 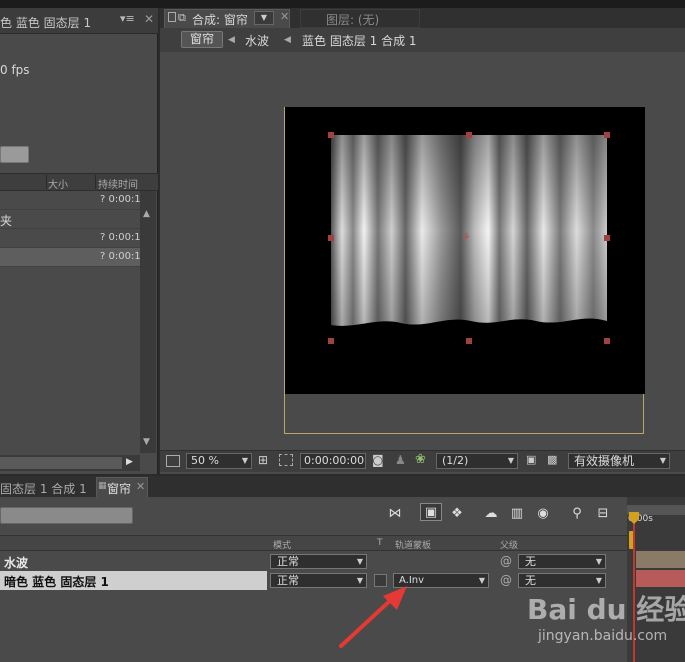 What do you see at coordinates (603, 636) in the screenshot?
I see `baidu-watermark-url: jingyan.baidu.com` at bounding box center [603, 636].